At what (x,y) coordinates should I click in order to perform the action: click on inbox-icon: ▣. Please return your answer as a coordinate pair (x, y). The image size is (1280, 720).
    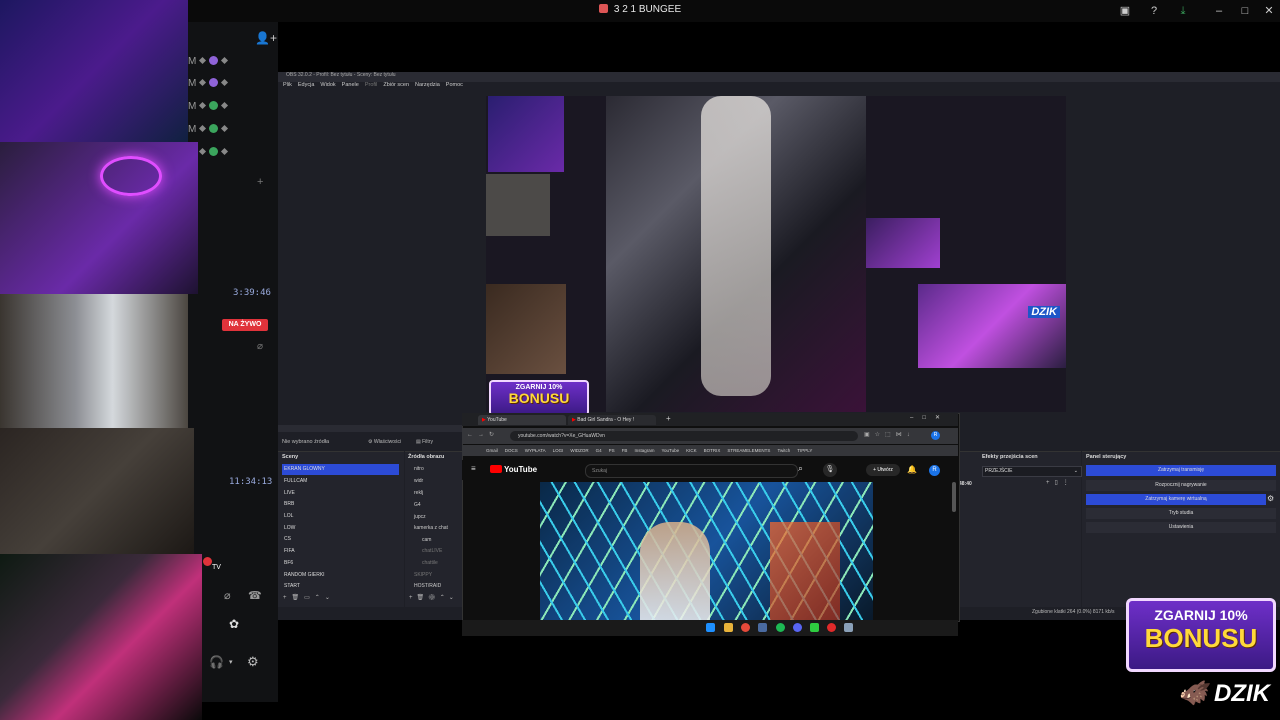
    Looking at the image, I should click on (1125, 11).